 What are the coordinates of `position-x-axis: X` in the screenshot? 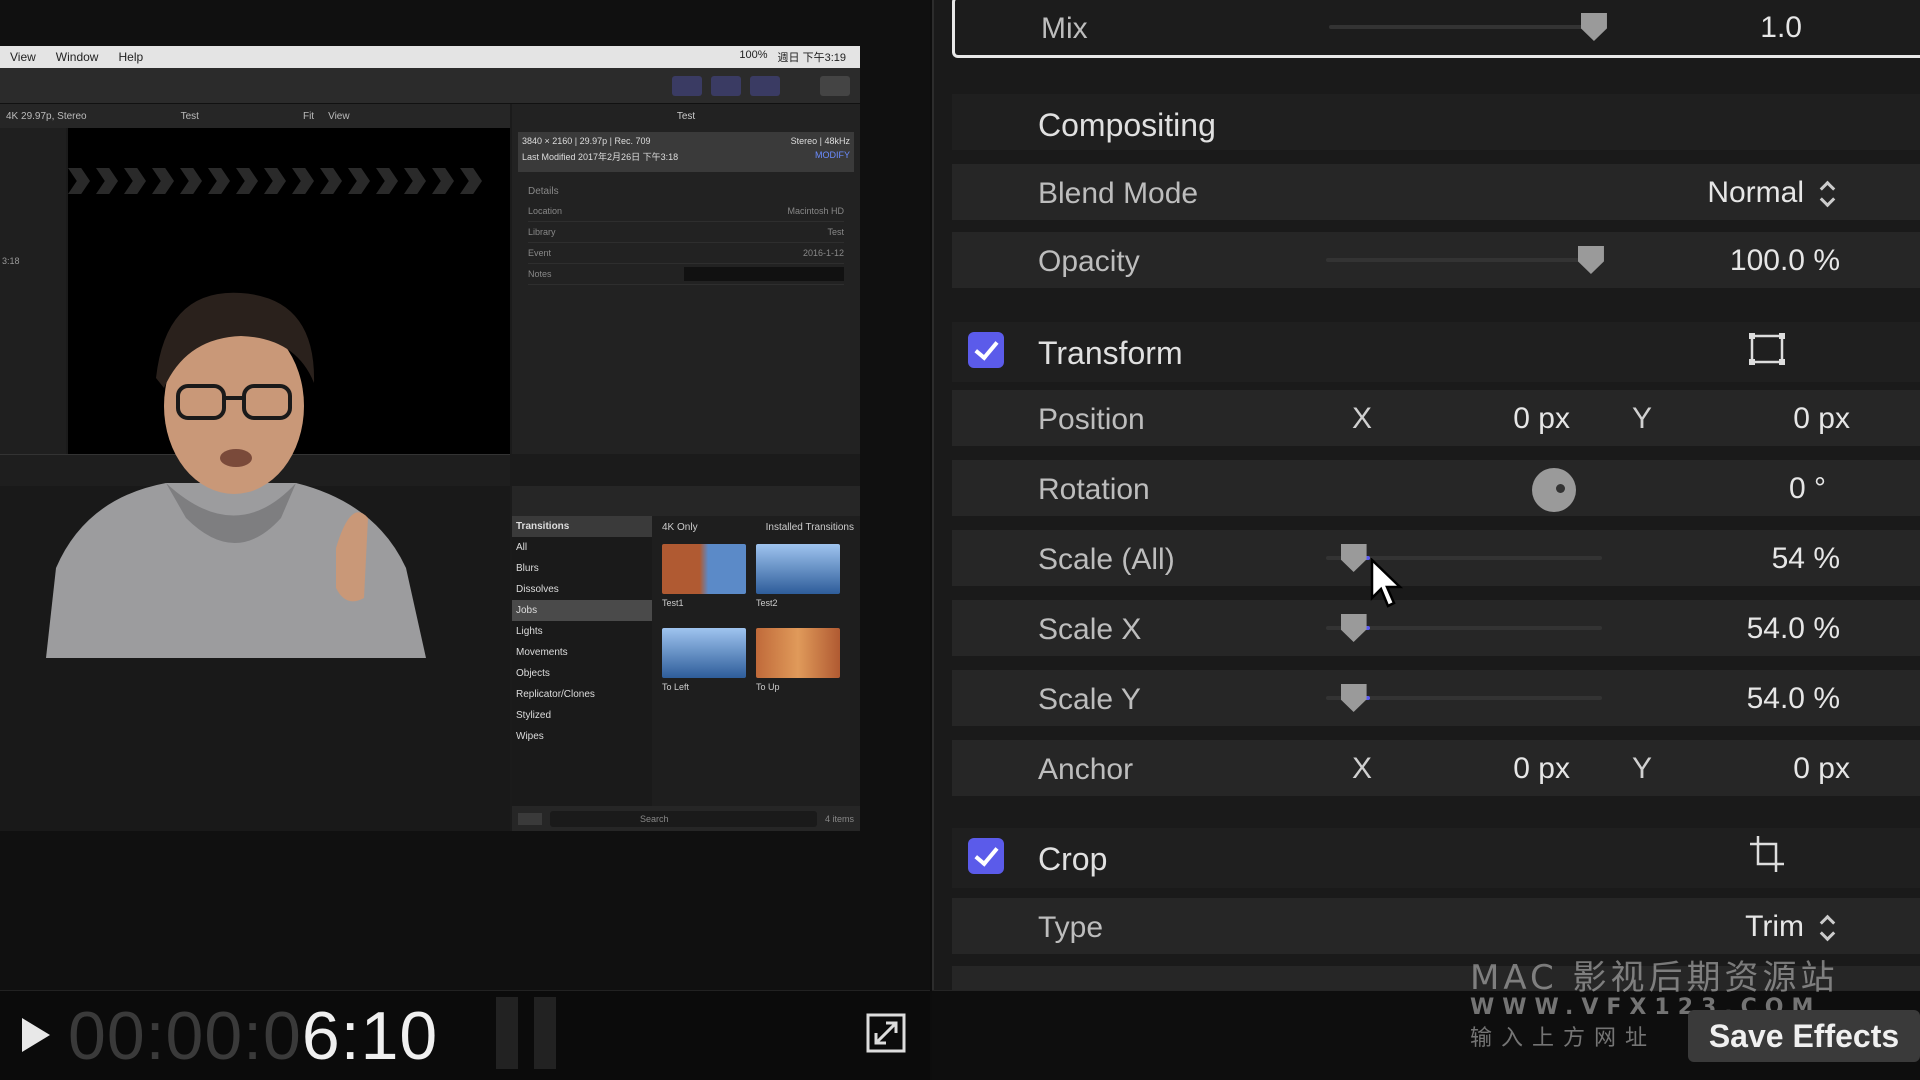 It's located at (1362, 418).